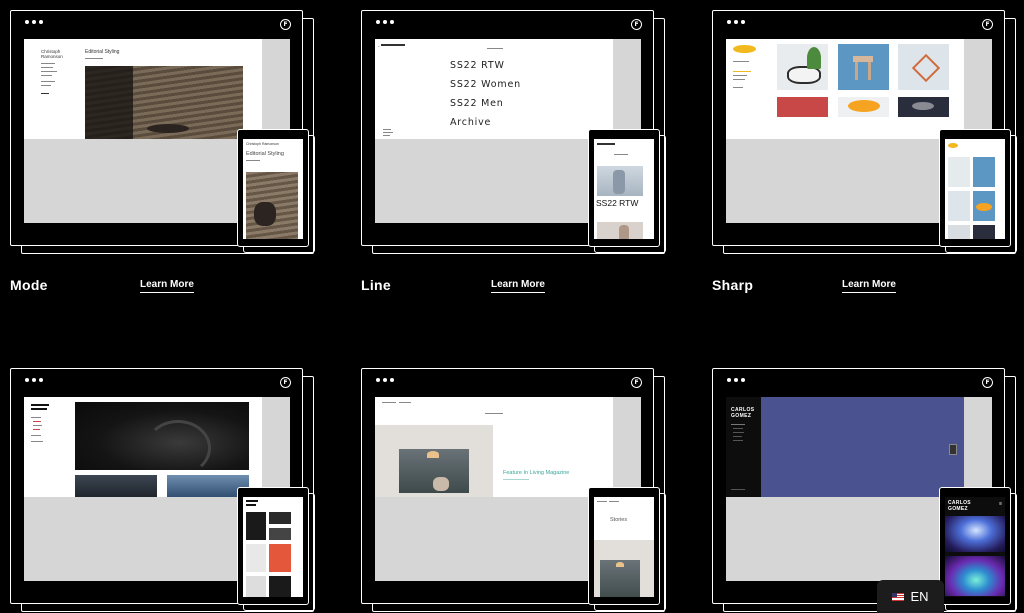 The image size is (1024, 613). What do you see at coordinates (536, 473) in the screenshot?
I see `feature-heading: Feature In Living Magazine` at bounding box center [536, 473].